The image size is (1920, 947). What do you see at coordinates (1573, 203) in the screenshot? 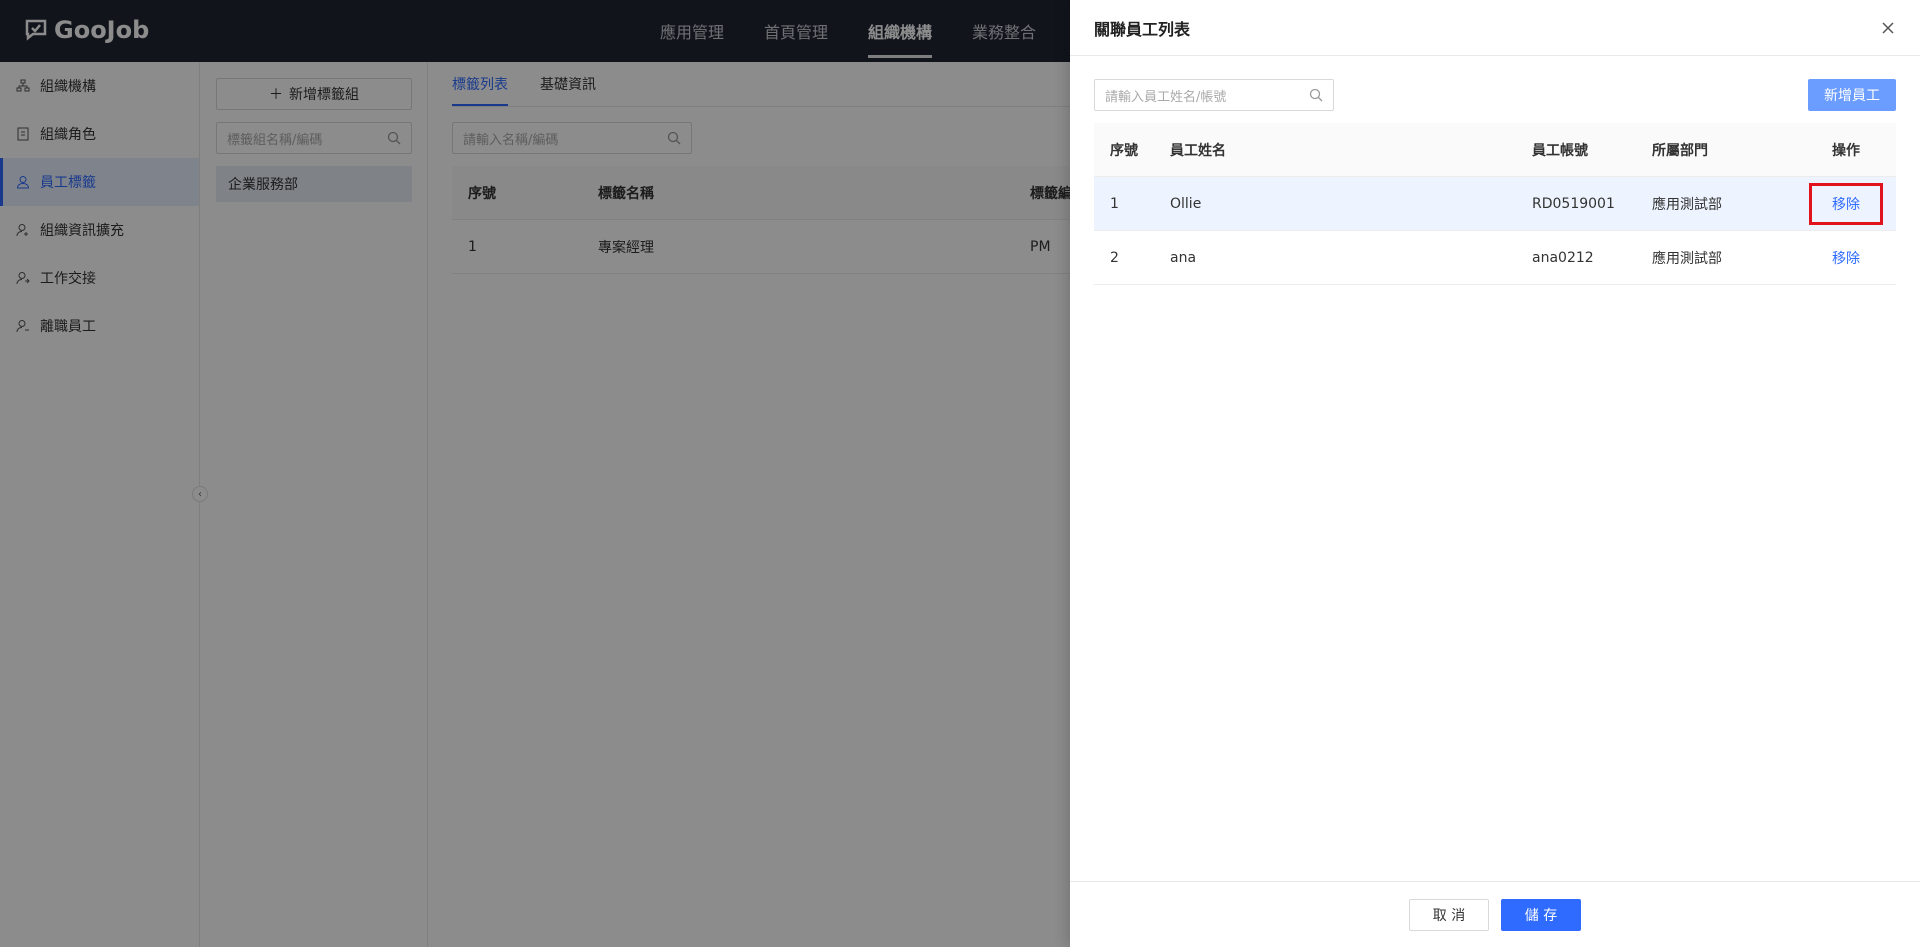
I see `cell-employee-account: RD0519001` at bounding box center [1573, 203].